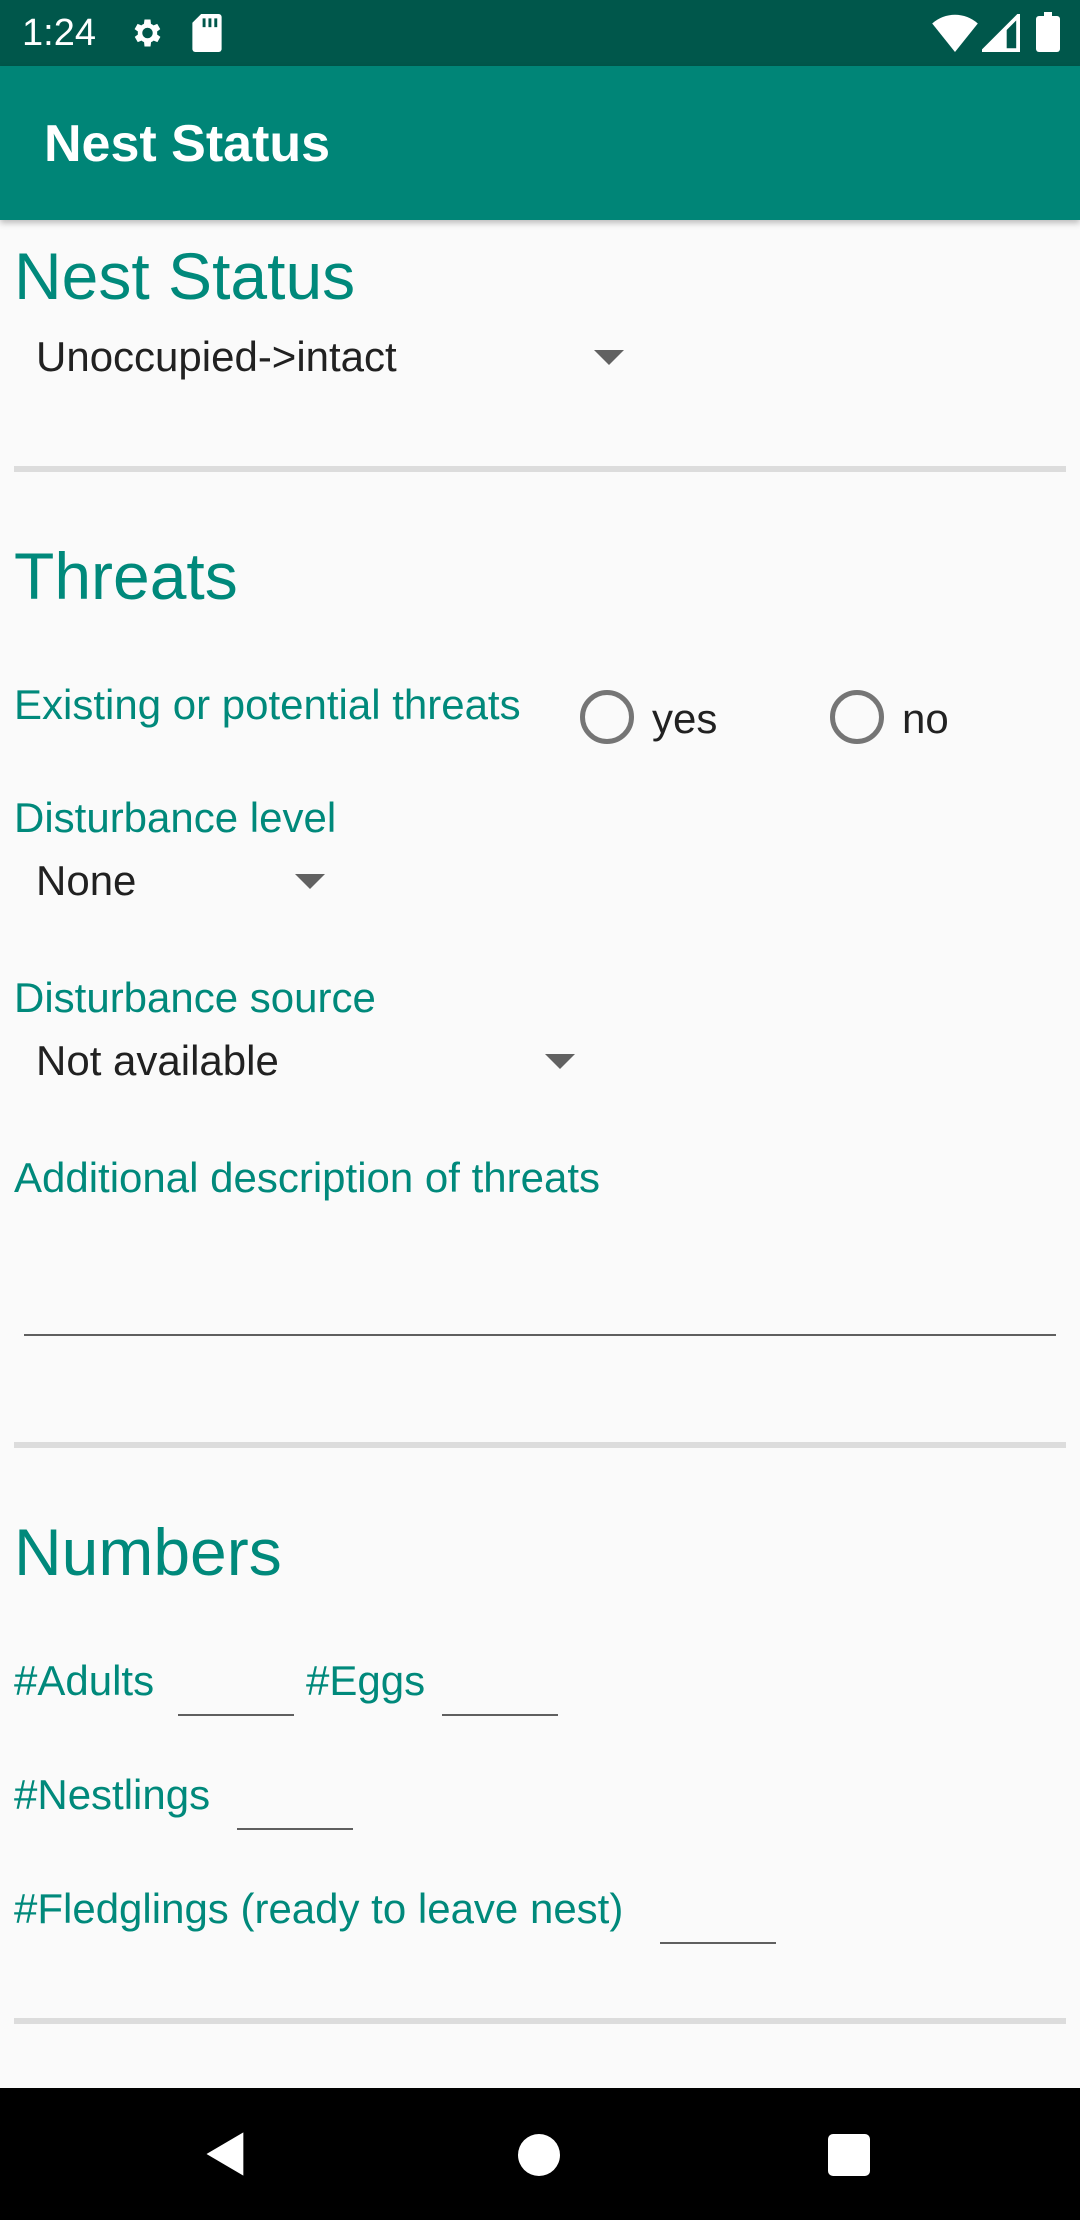 This screenshot has width=1080, height=2220. Describe the element at coordinates (84, 1680) in the screenshot. I see `adults-label: #Adults` at that location.